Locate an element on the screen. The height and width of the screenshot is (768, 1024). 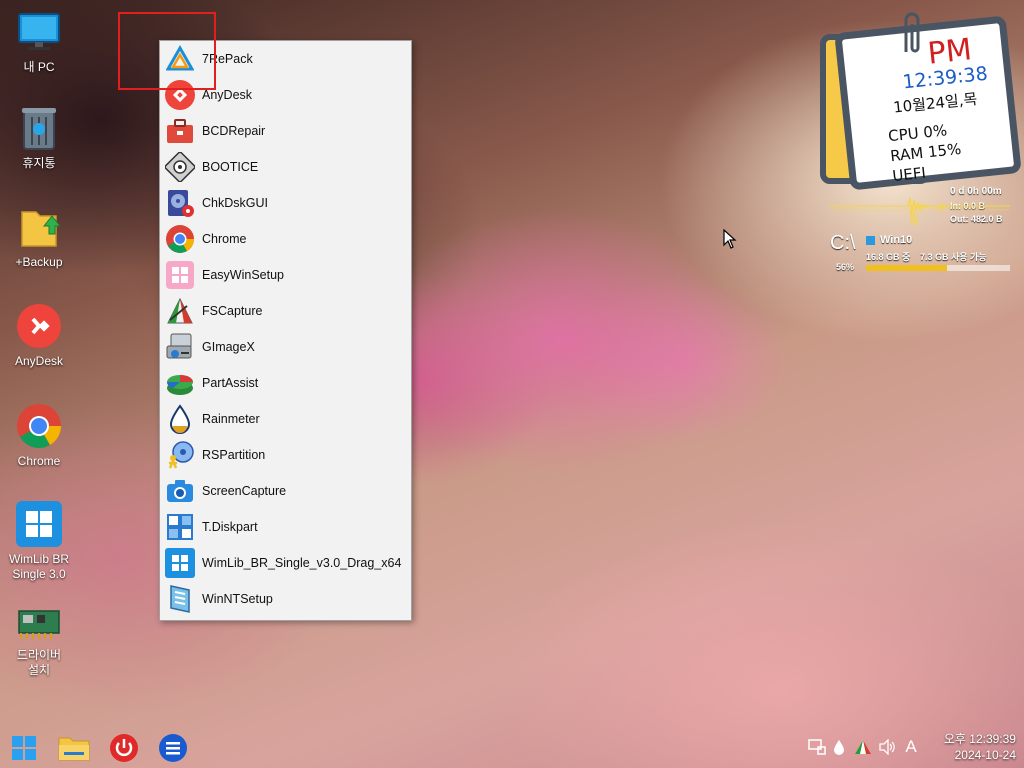
menu-item-bootice: BOOTICE is located at coordinates (285, 167).